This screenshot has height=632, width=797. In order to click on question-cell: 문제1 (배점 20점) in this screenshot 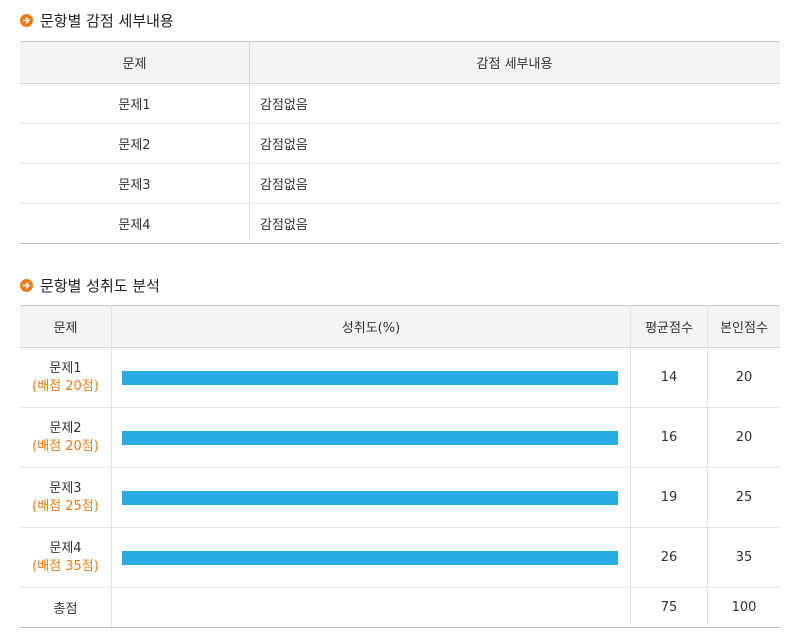, I will do `click(66, 377)`.